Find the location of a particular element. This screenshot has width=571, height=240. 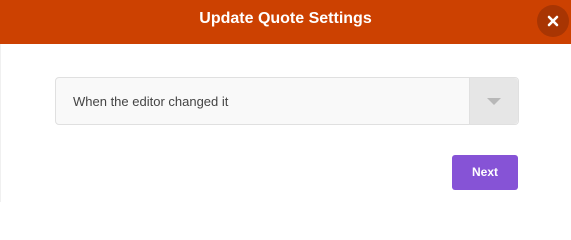

close-button is located at coordinates (553, 21).